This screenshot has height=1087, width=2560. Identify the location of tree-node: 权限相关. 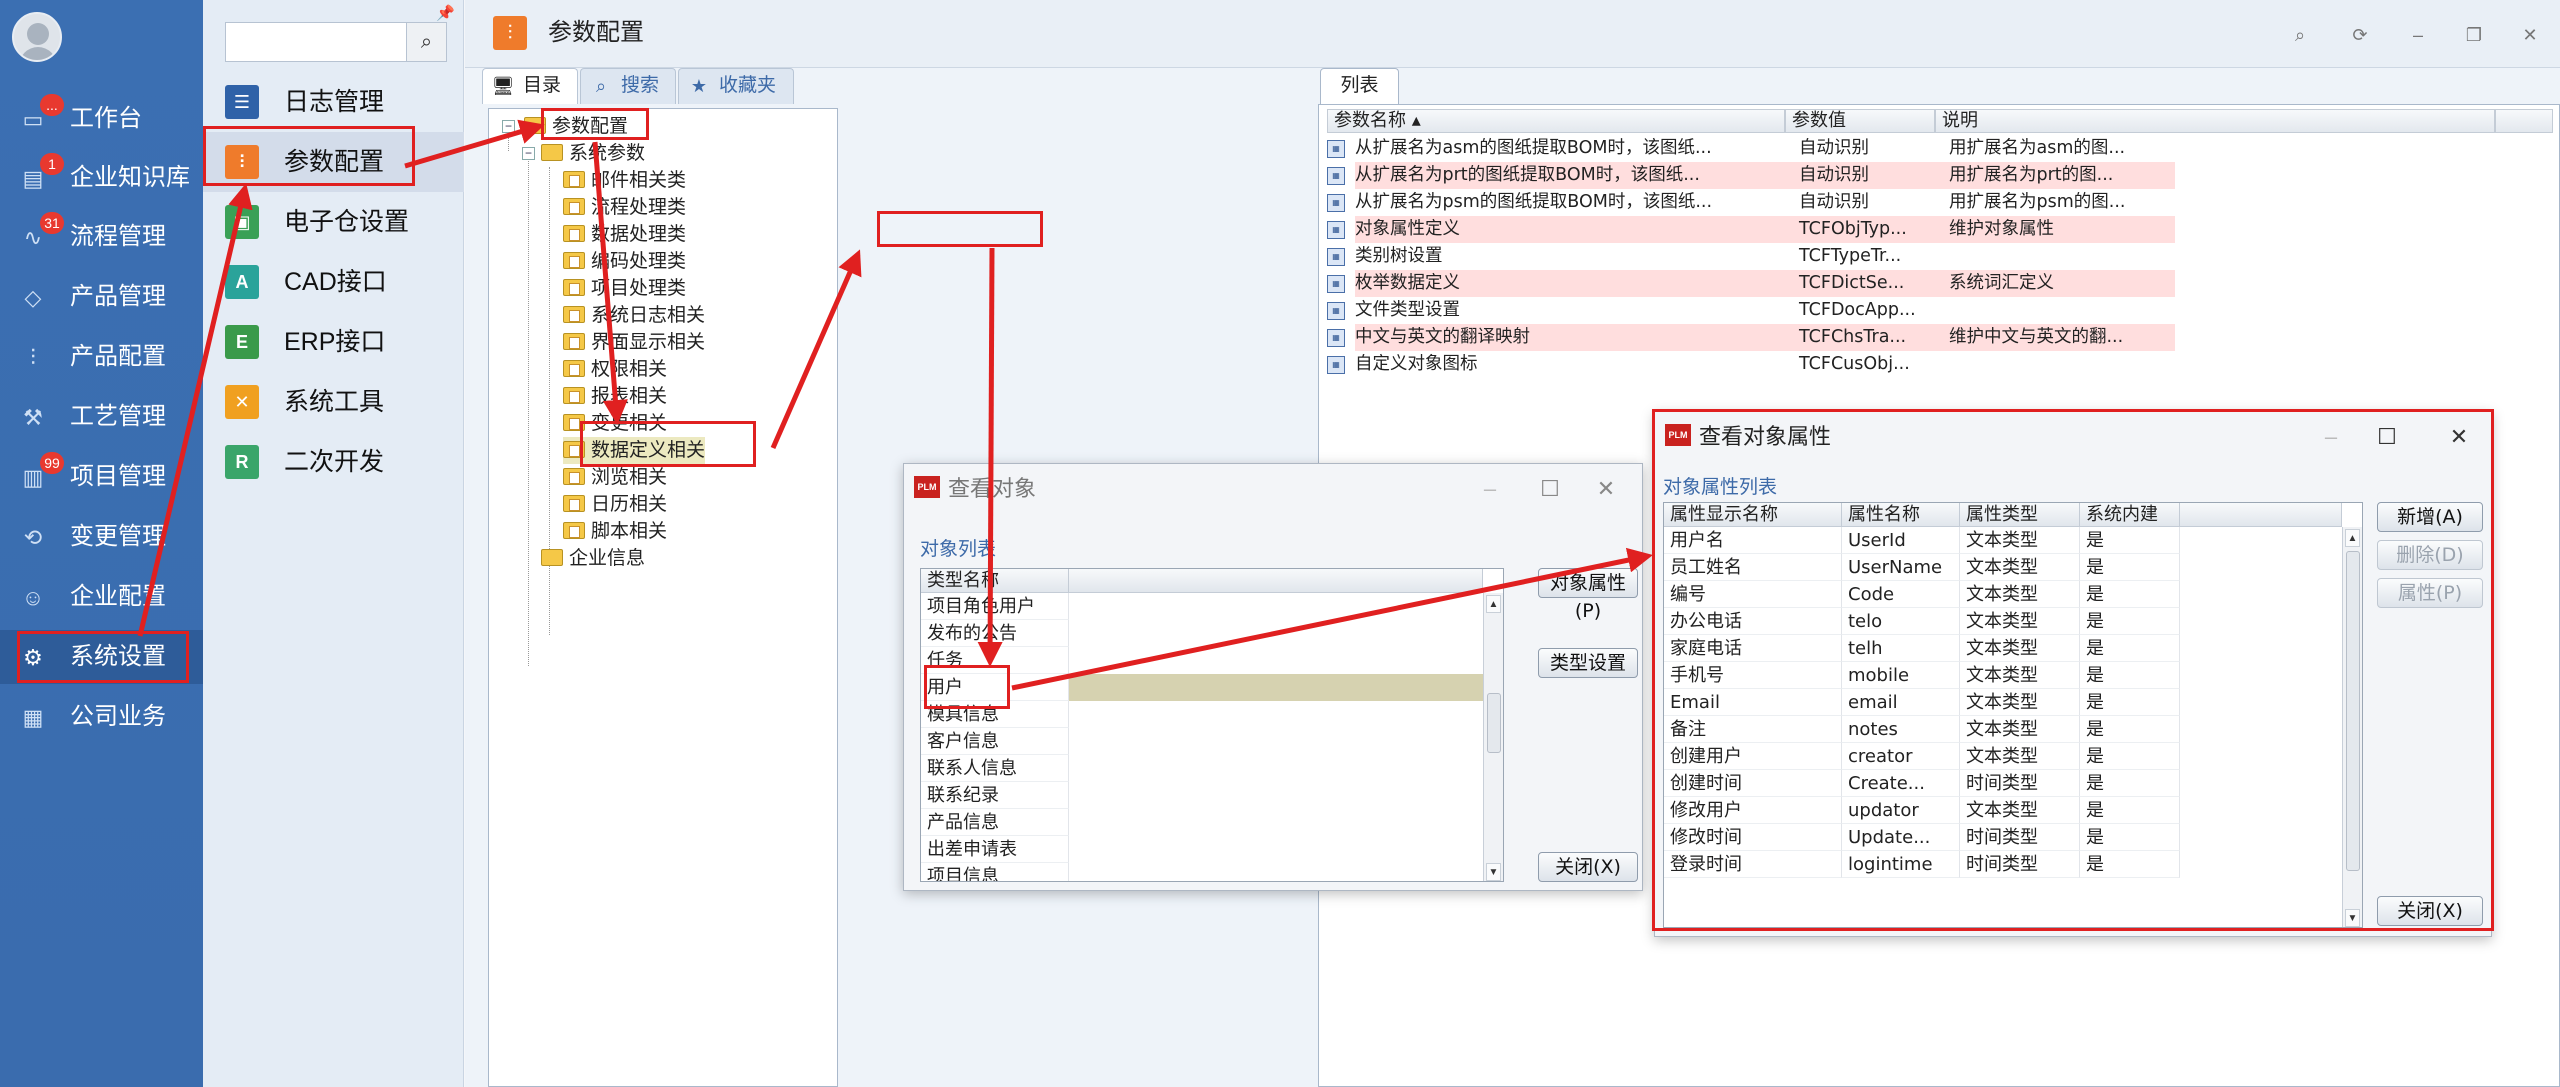
(615, 369).